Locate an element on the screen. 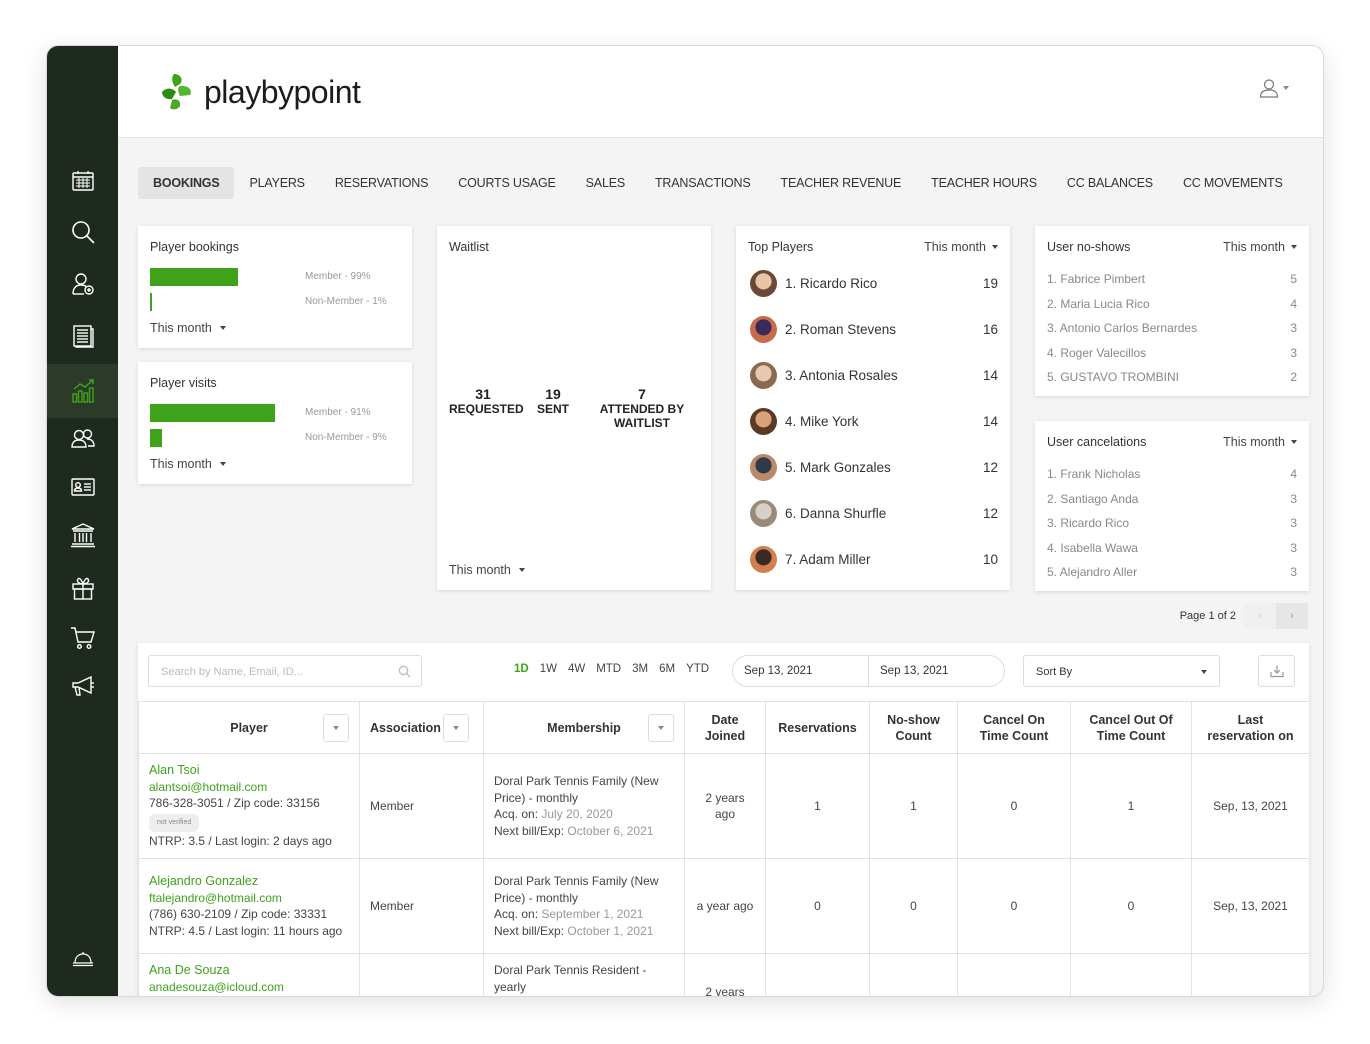 Image resolution: width=1370 pixels, height=1044 pixels. col-reservations: Reservations is located at coordinates (817, 727).